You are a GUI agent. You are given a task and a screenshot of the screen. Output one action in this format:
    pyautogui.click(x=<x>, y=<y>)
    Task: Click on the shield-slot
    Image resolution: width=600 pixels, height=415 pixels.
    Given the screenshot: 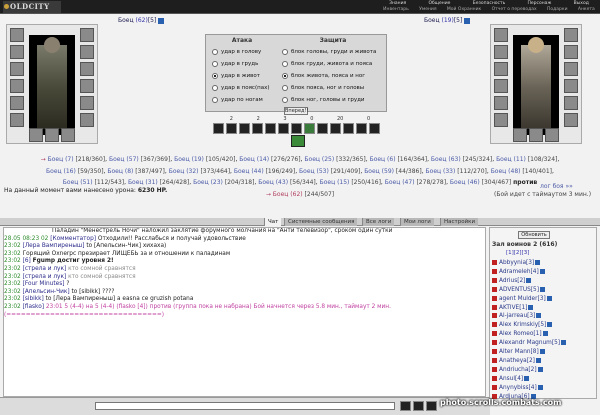 What is the action you would take?
    pyautogui.click(x=571, y=52)
    